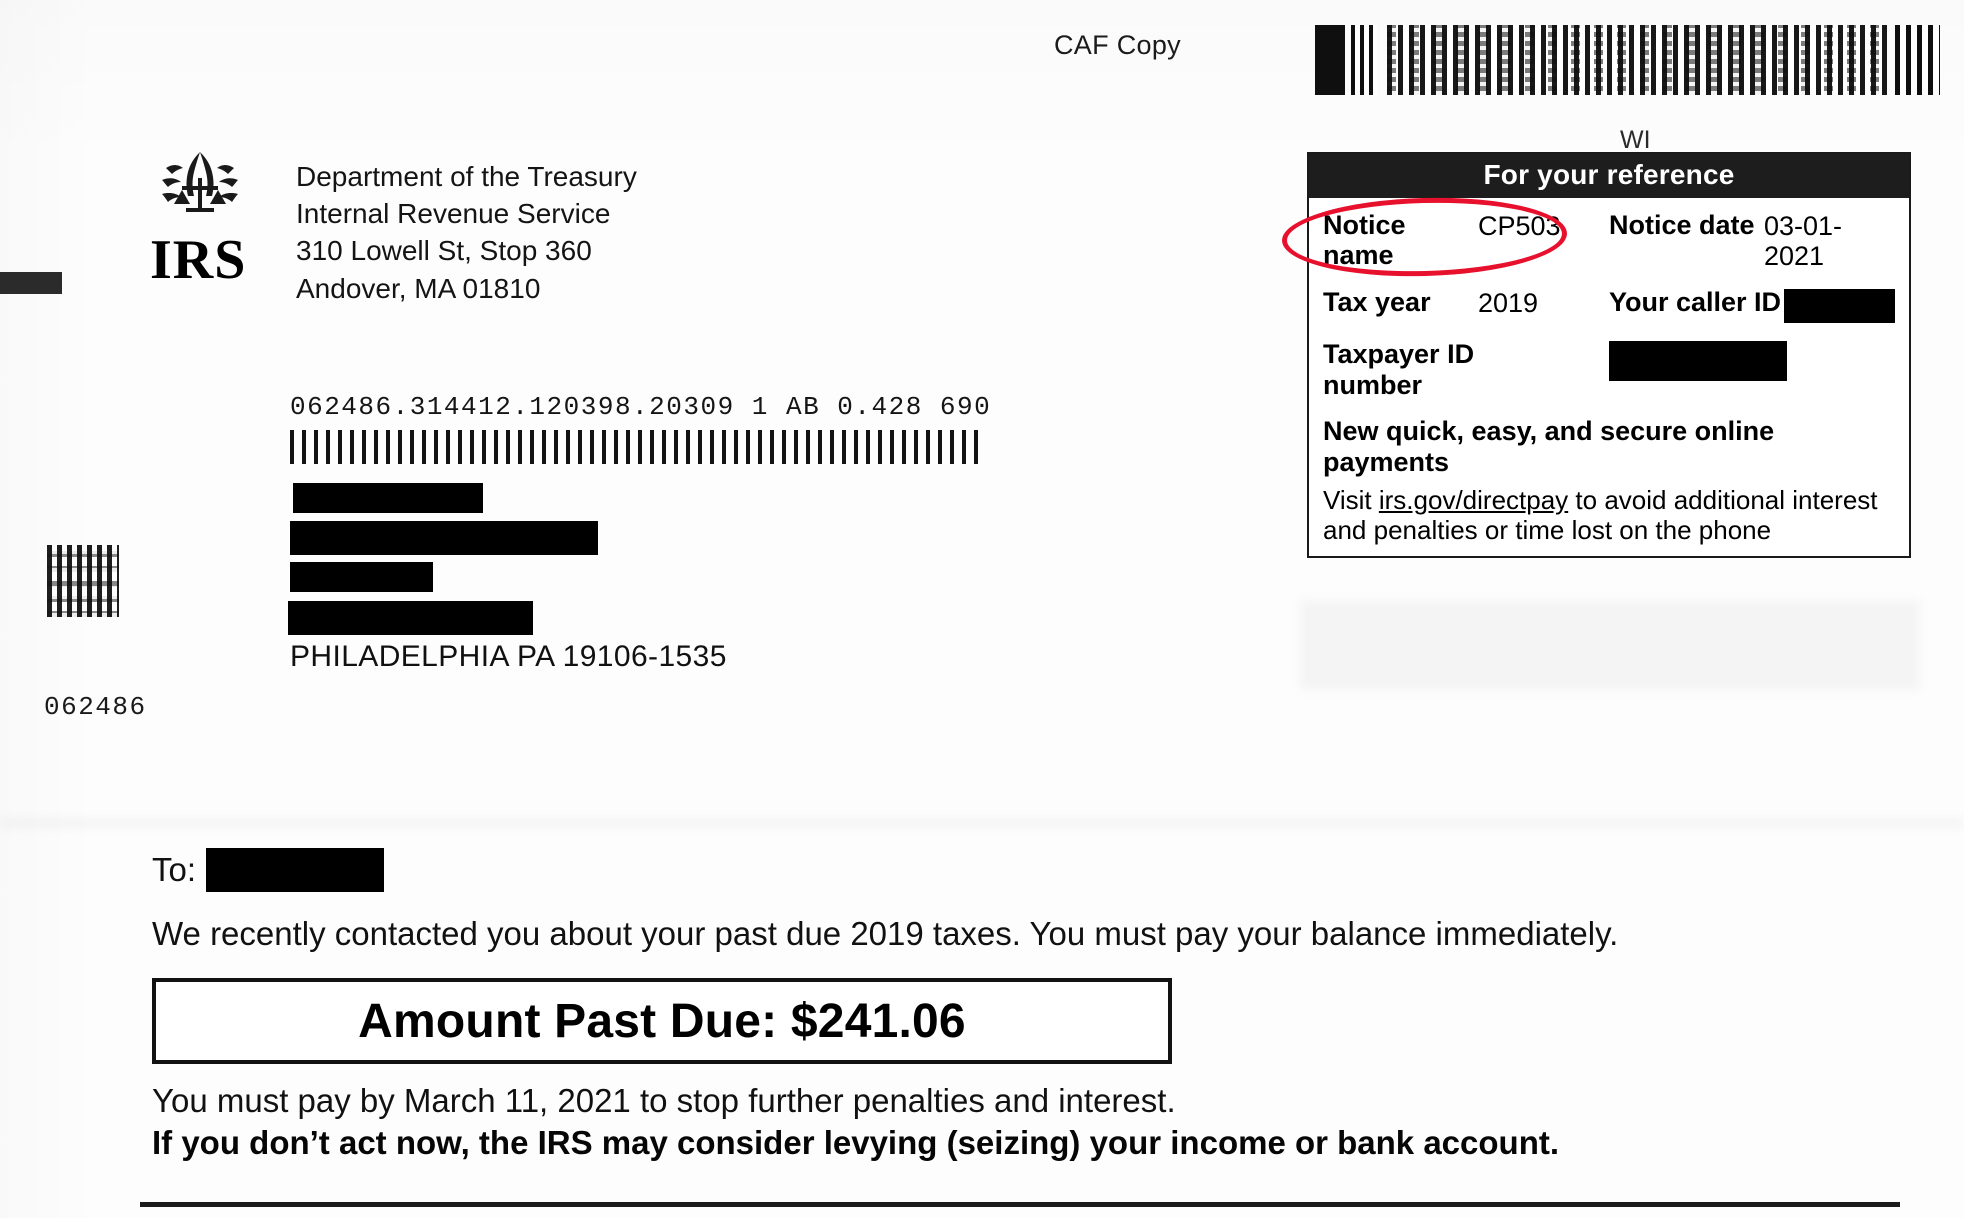 This screenshot has height=1218, width=1964. I want to click on taxpayer-id-label: Taxpayer ID number, so click(1399, 369).